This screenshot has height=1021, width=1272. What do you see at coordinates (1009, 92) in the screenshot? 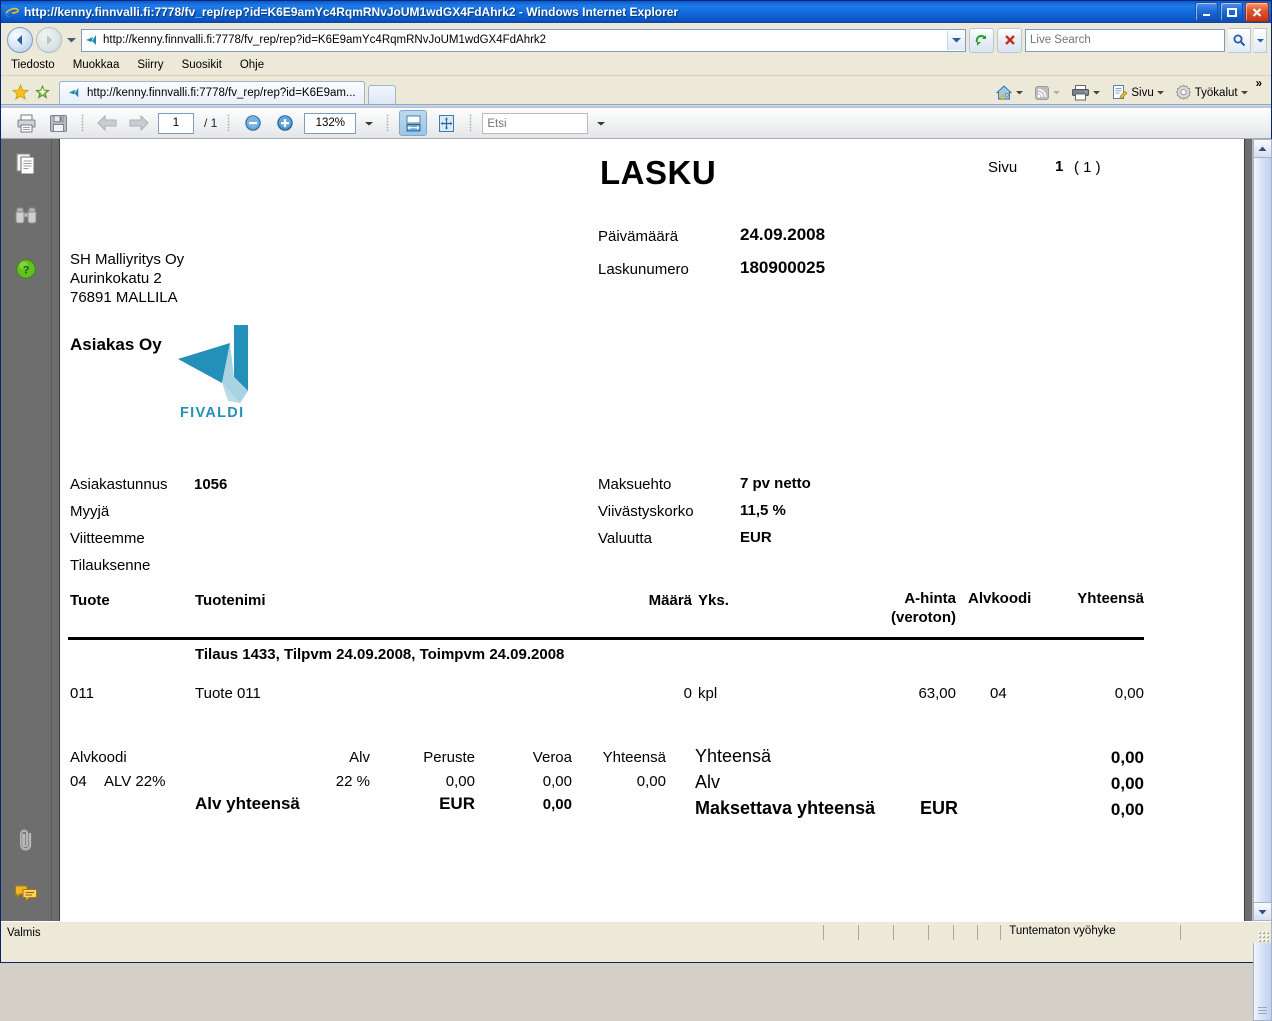
I see `home-button` at bounding box center [1009, 92].